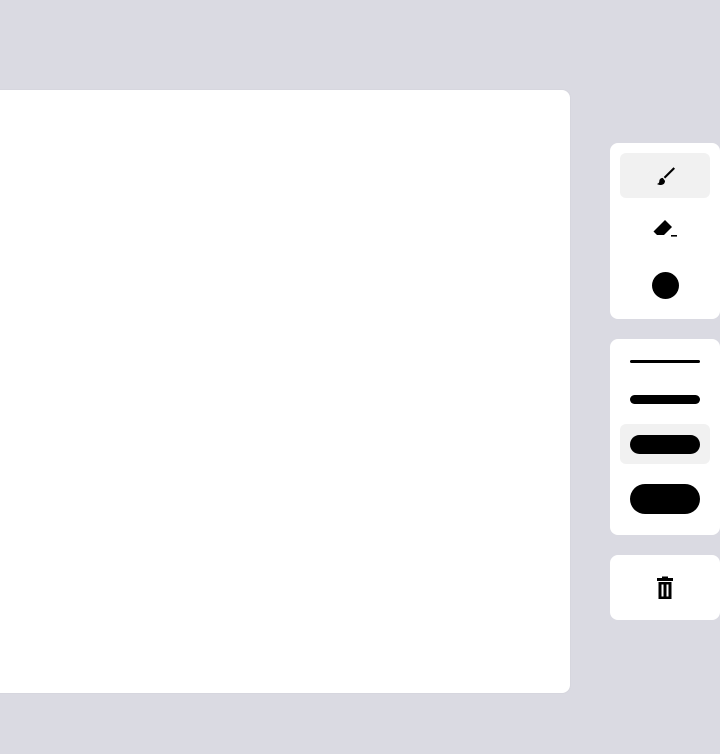  I want to click on color-swatch, so click(665, 285).